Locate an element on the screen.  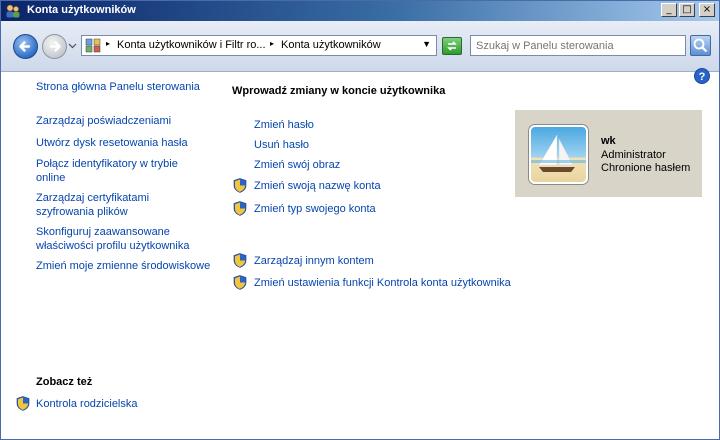
nav-link-environment-variables: Zmień moje zmienne środowiskowe is located at coordinates (126, 266).